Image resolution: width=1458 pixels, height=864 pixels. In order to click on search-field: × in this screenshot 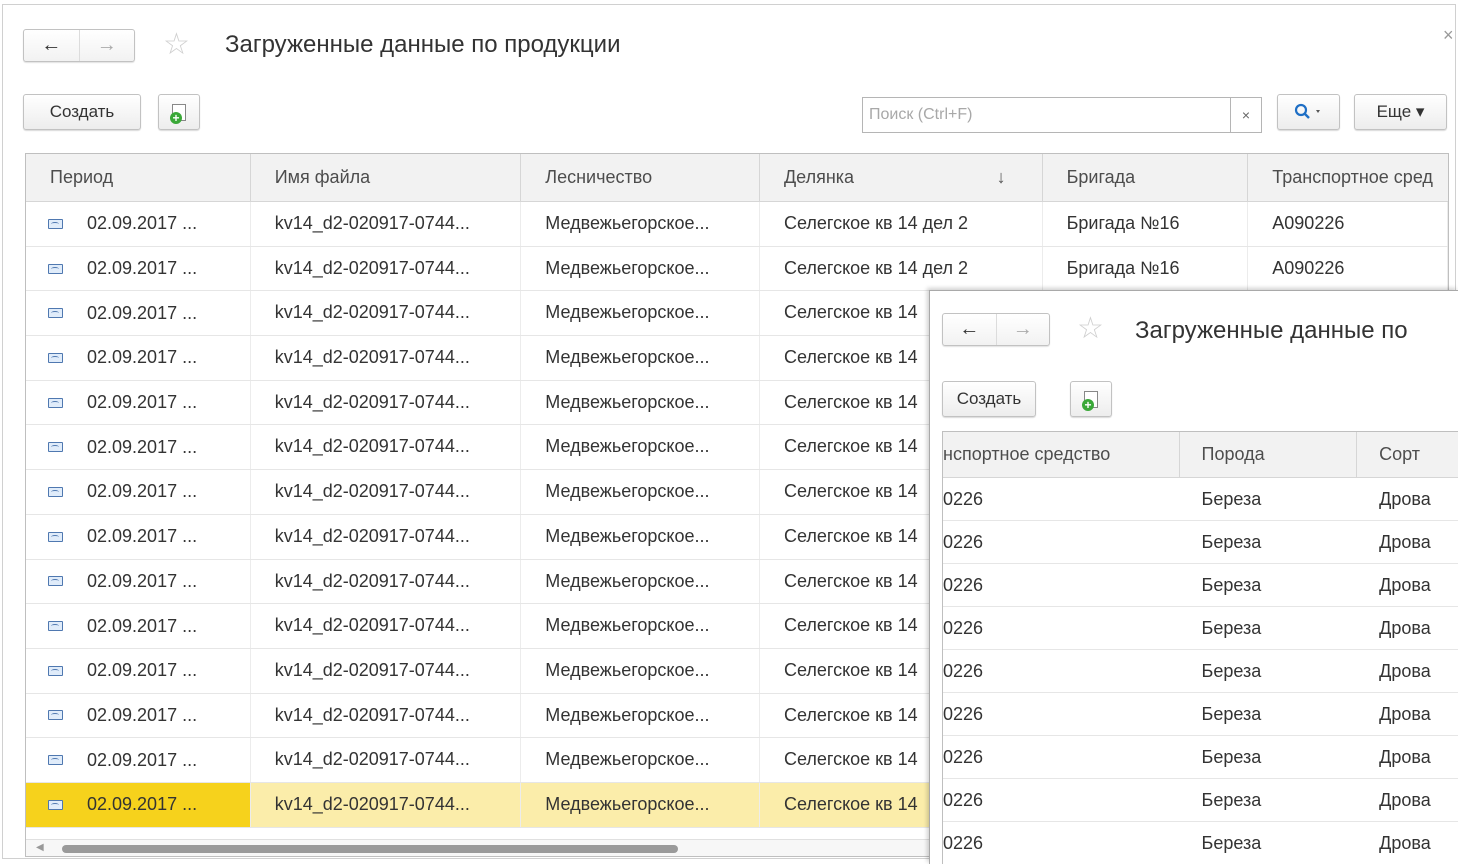, I will do `click(1062, 115)`.